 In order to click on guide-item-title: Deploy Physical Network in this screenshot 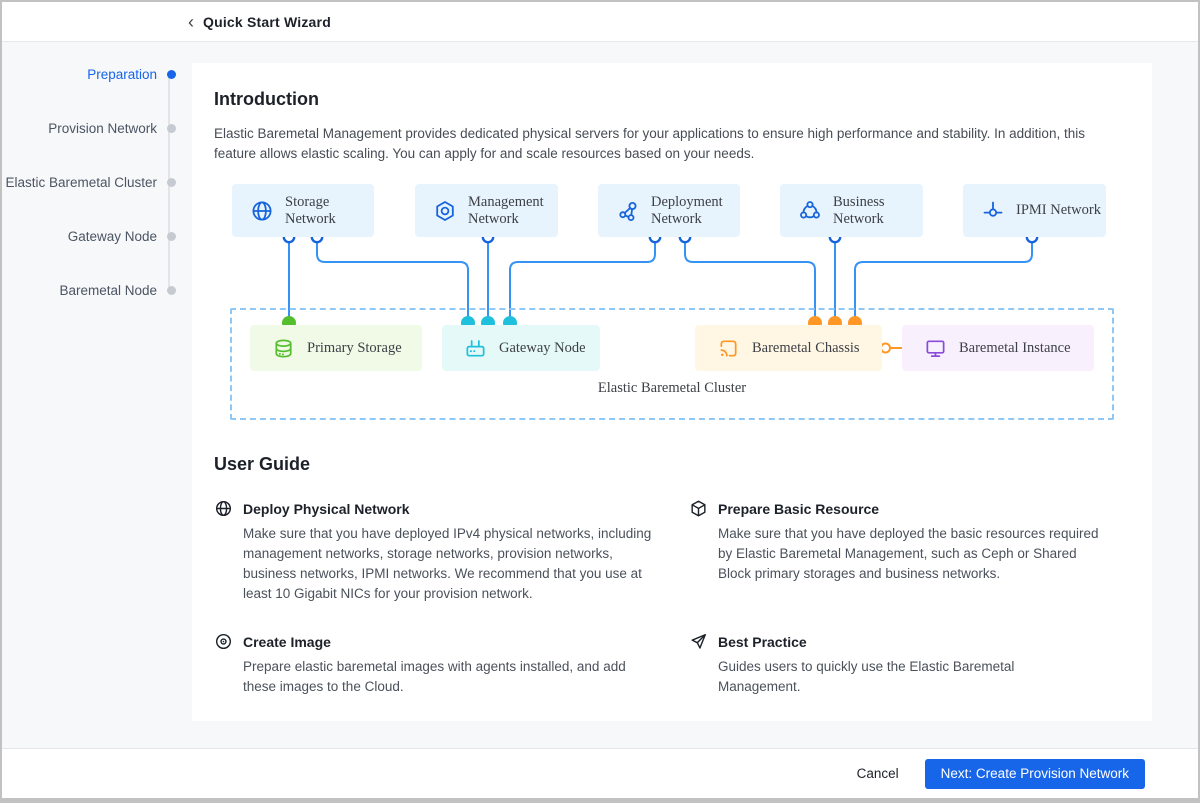, I will do `click(326, 508)`.